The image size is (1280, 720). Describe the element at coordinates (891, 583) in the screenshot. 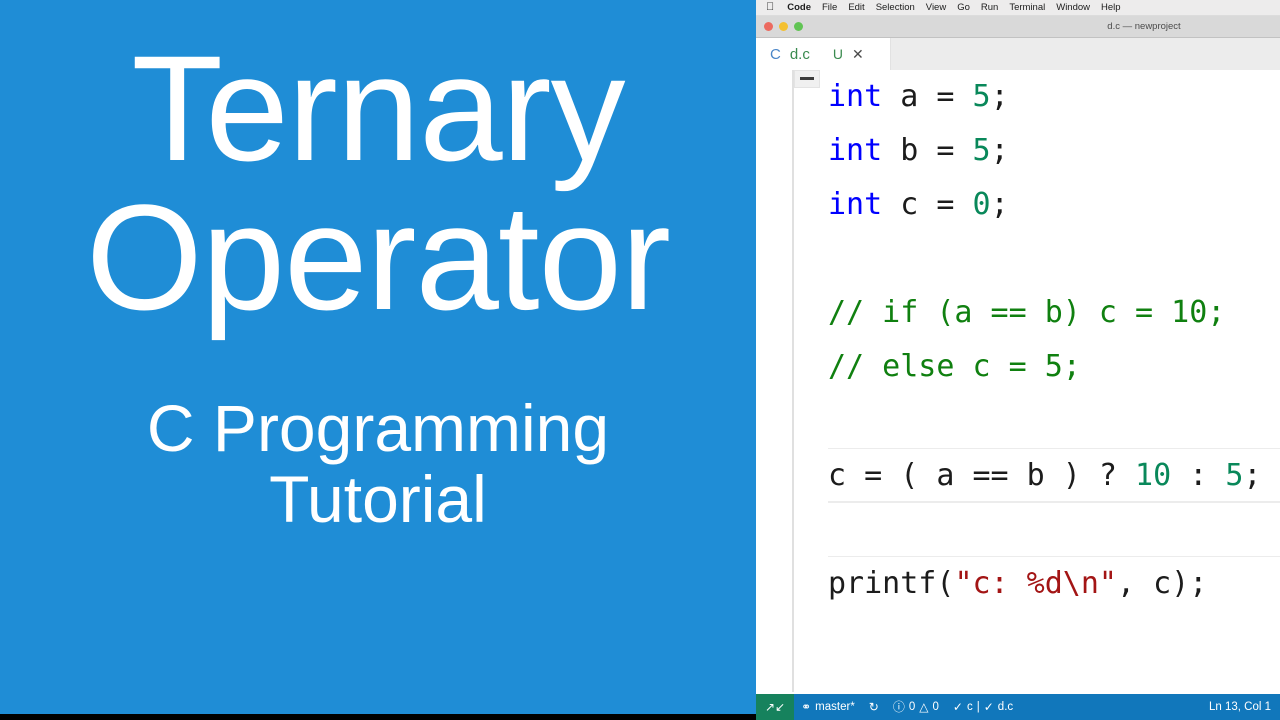

I see `code-token-plain: printf(` at that location.